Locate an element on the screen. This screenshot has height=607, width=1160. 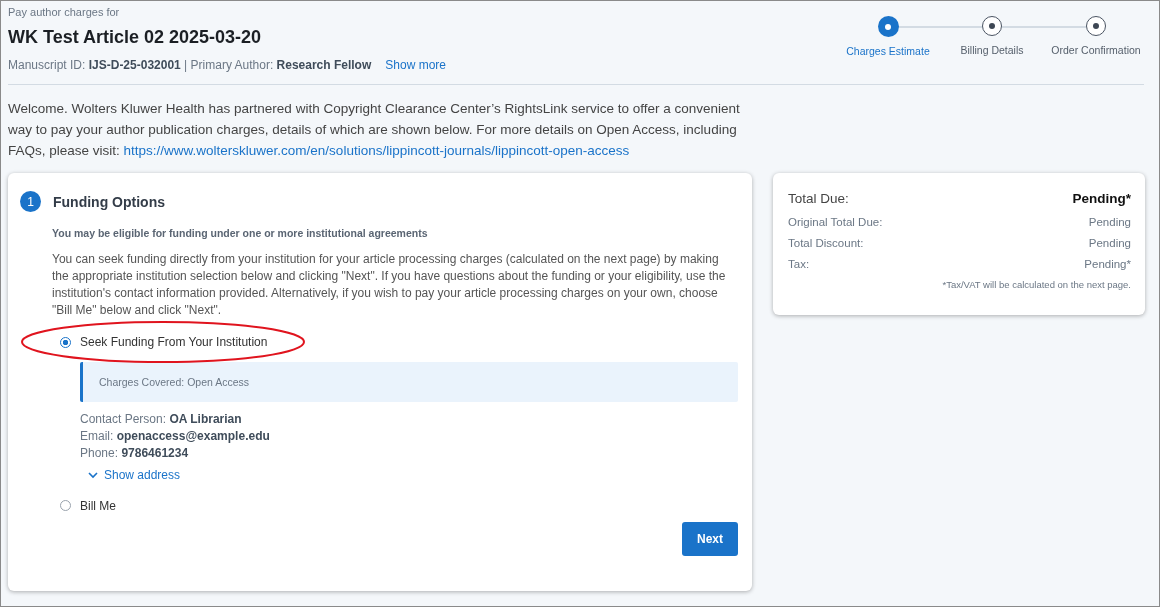
option-label: Bill Me is located at coordinates (98, 505).